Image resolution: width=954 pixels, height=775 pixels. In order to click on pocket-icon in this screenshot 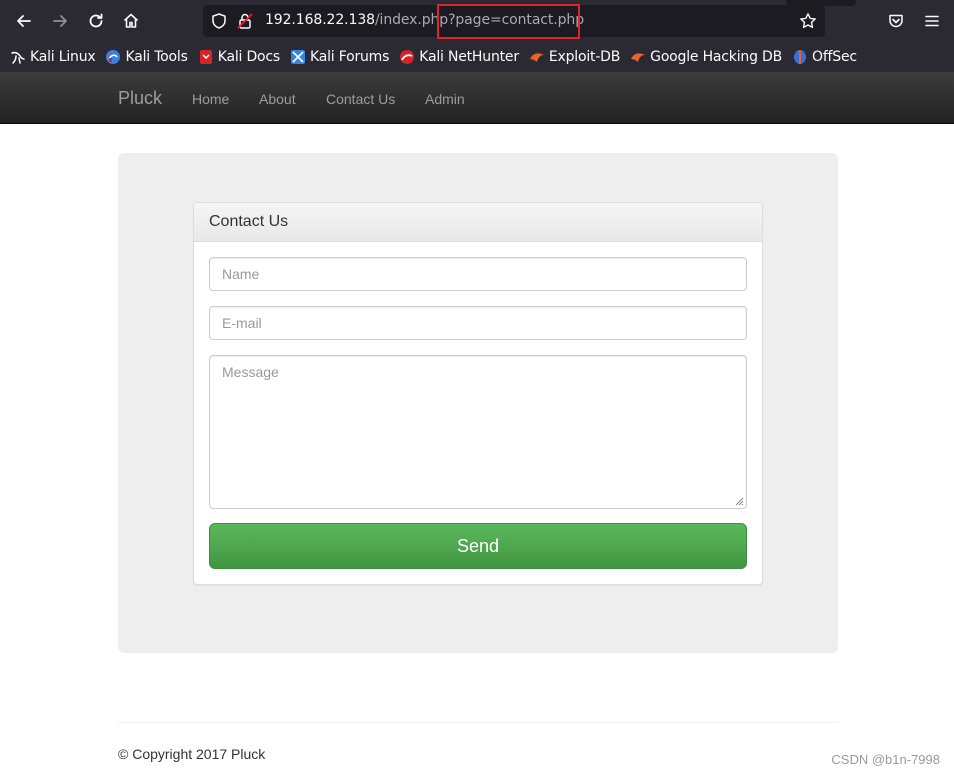, I will do `click(896, 21)`.